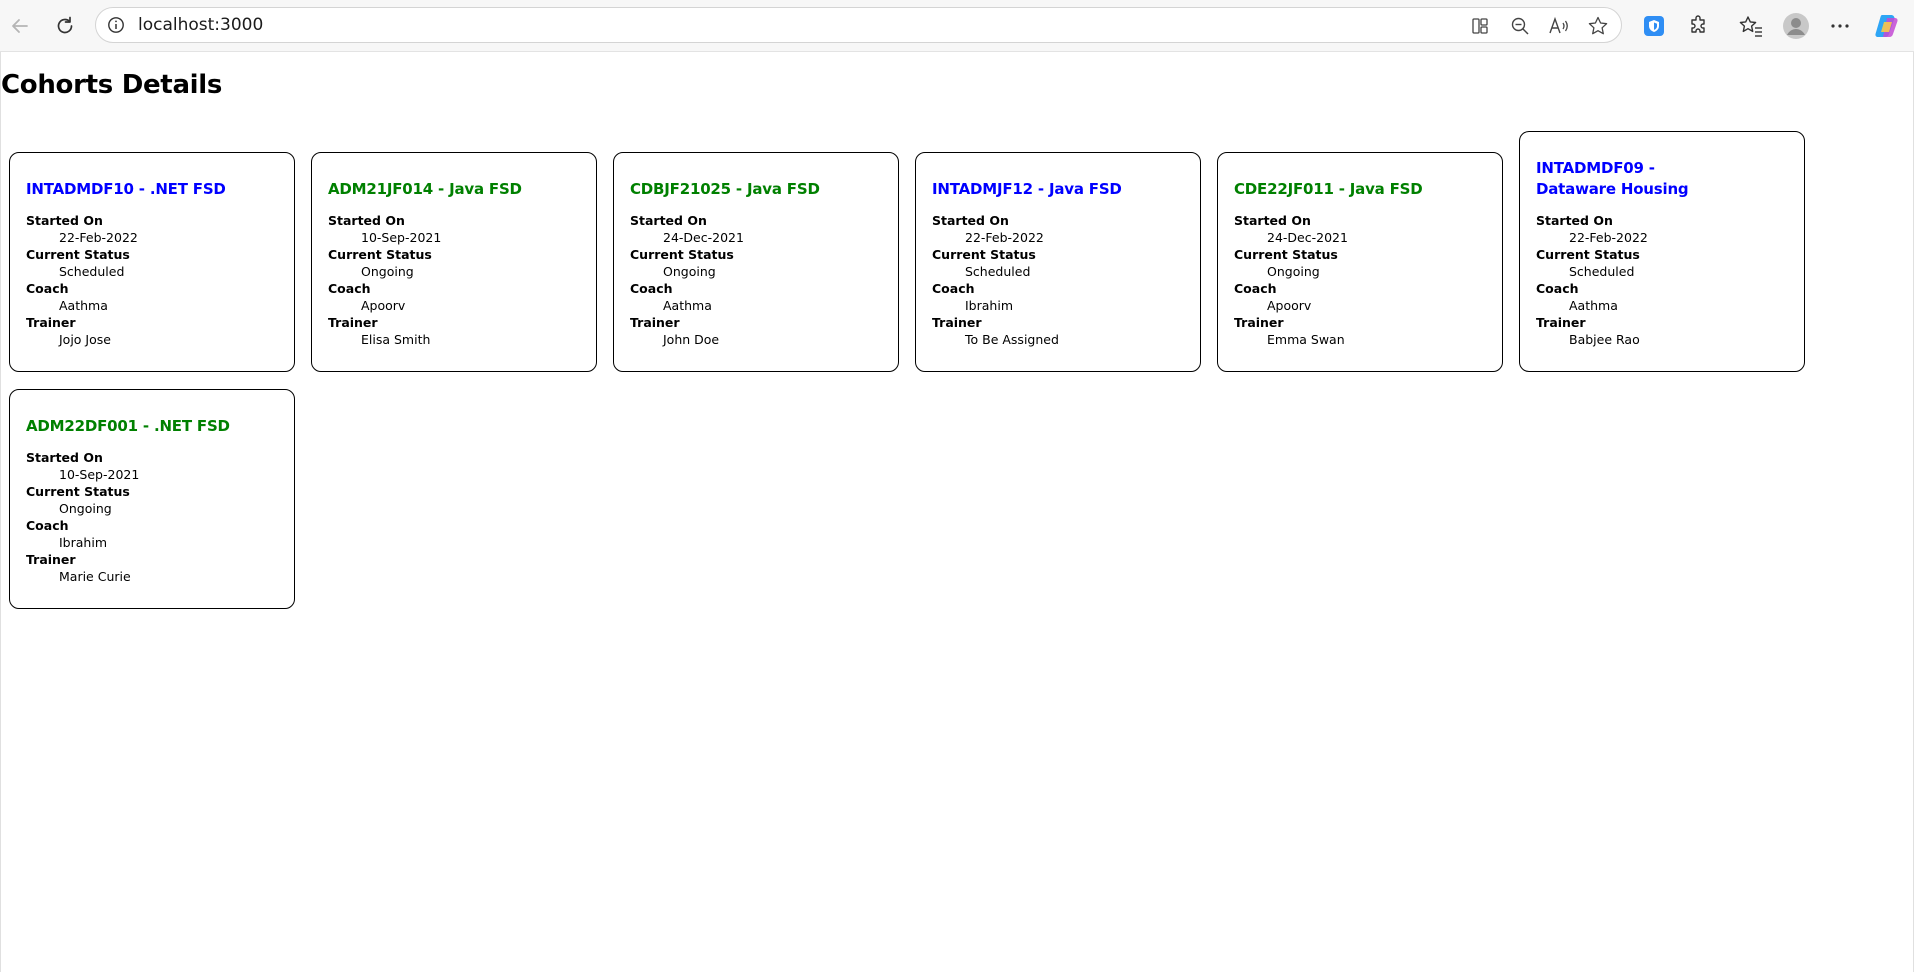 The width and height of the screenshot is (1914, 973). I want to click on reload-icon, so click(65, 26).